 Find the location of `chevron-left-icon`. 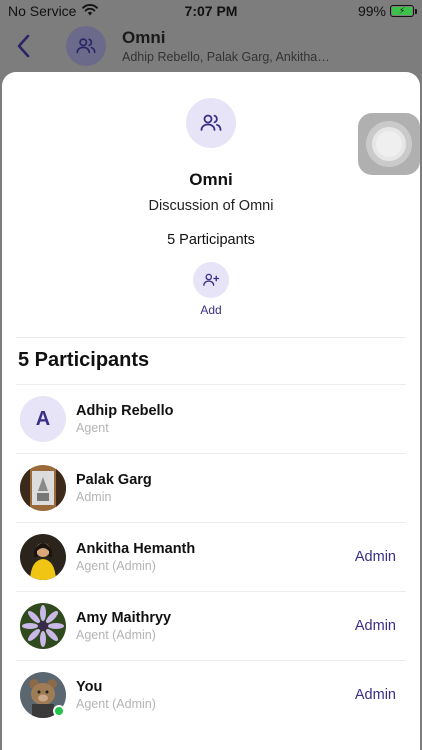

chevron-left-icon is located at coordinates (23, 46).